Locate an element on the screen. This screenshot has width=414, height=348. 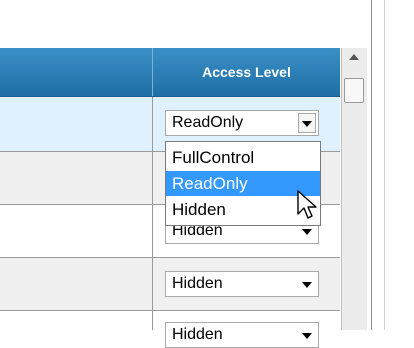
grid-top-area is located at coordinates (170, 24).